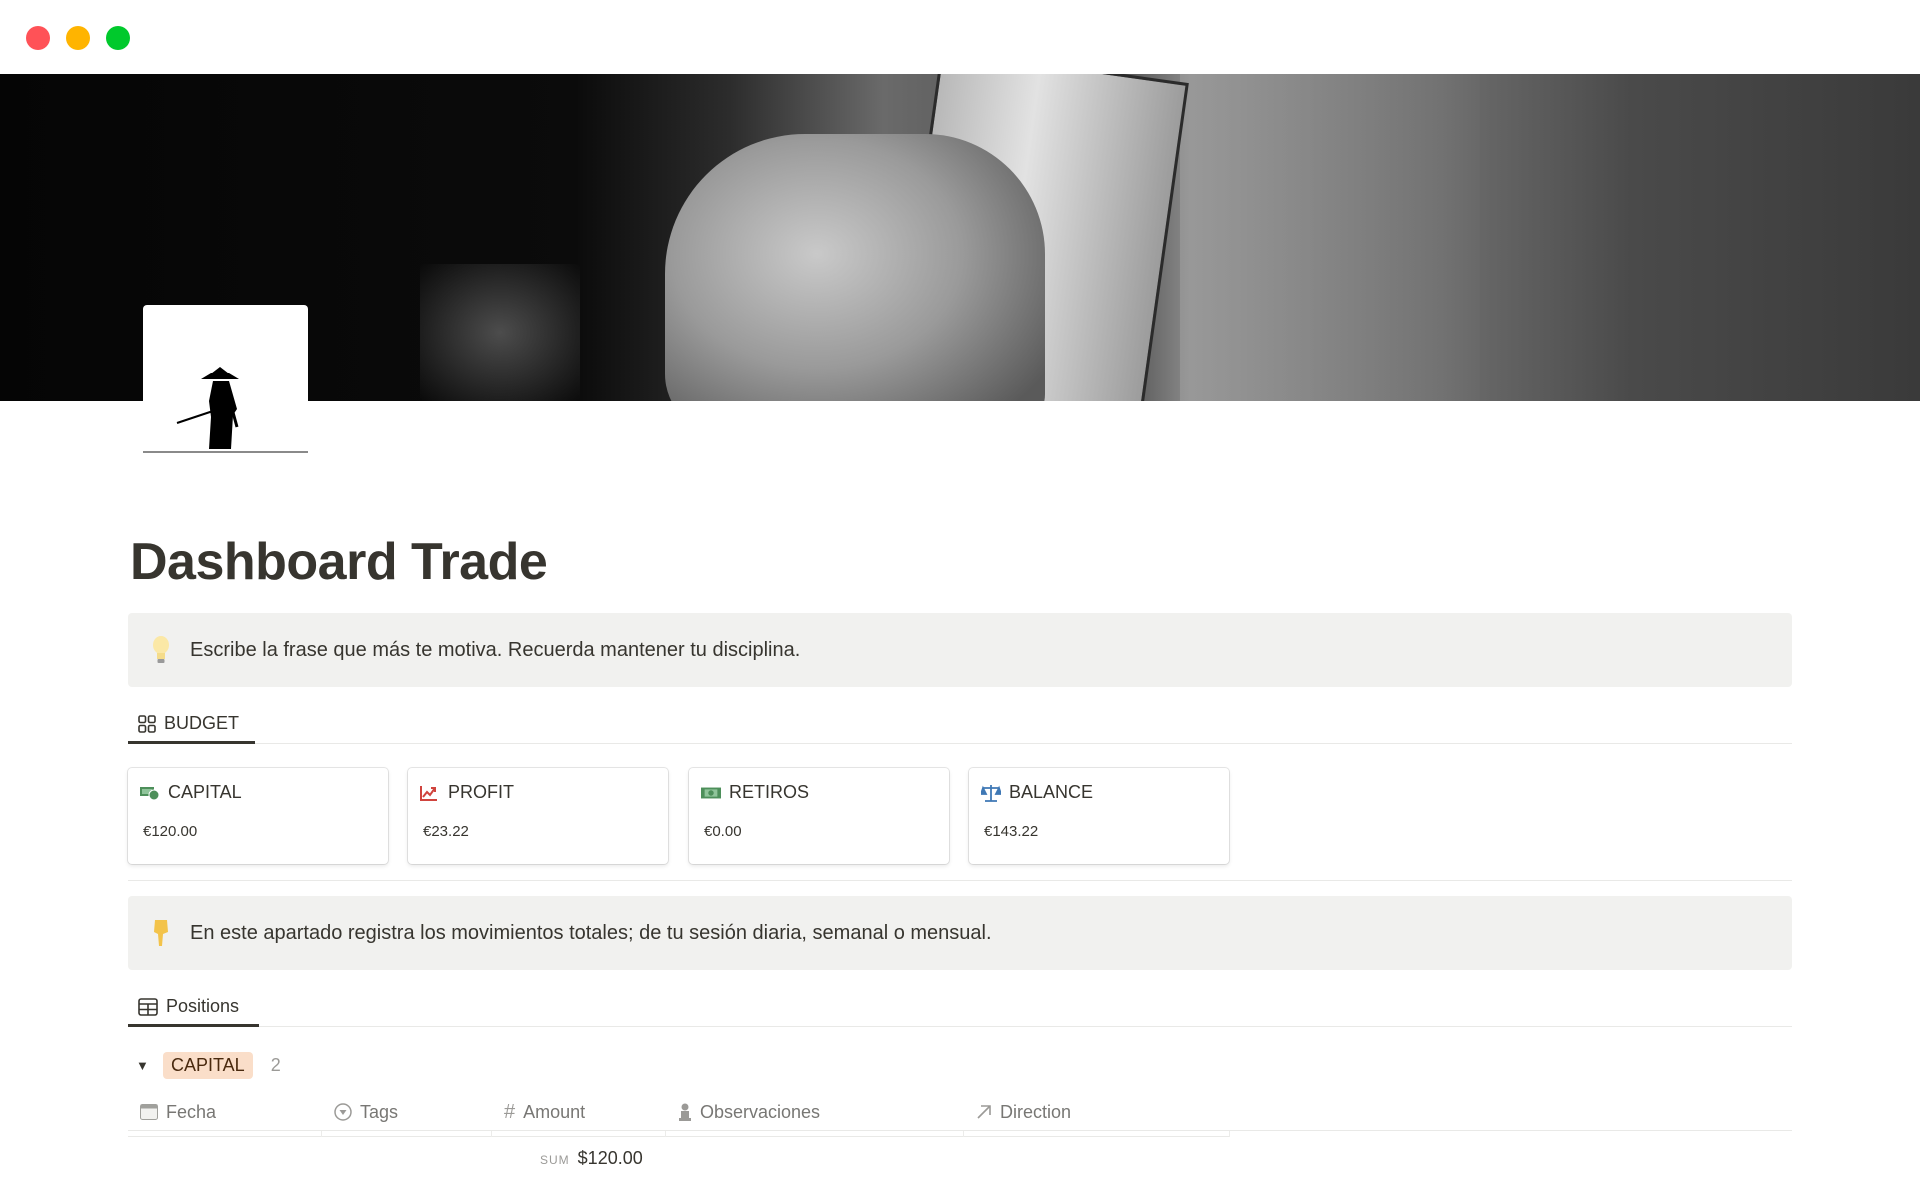 The height and width of the screenshot is (1200, 1920). What do you see at coordinates (118, 38) in the screenshot?
I see `maximize-window-button` at bounding box center [118, 38].